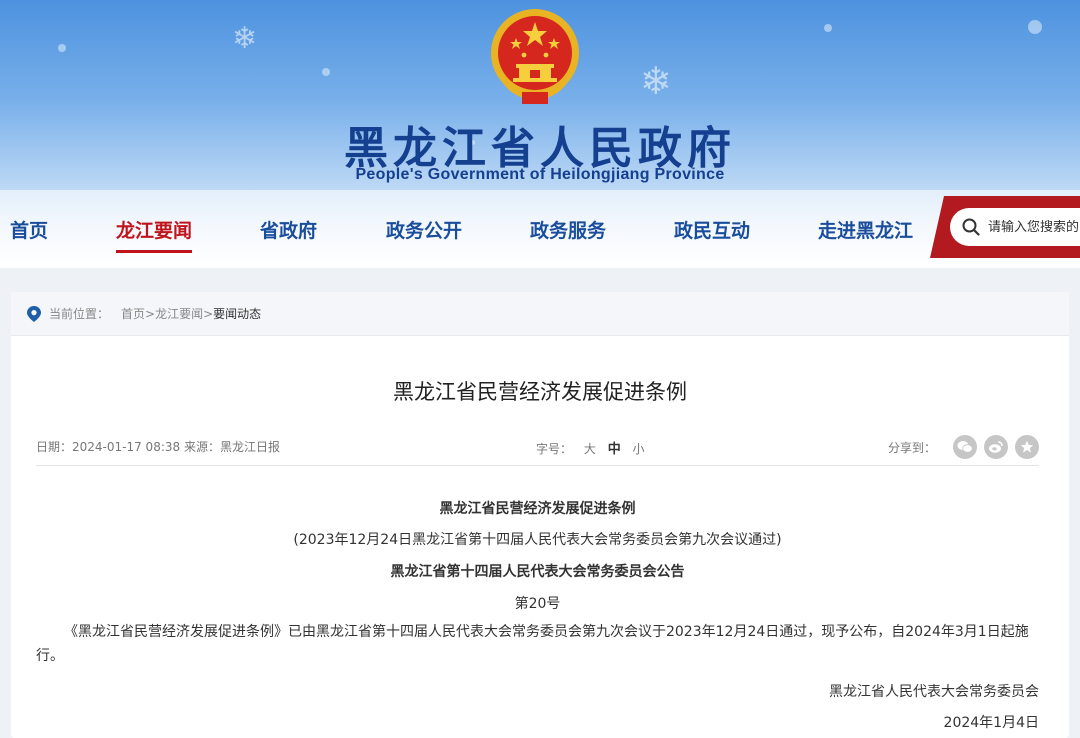  What do you see at coordinates (911, 447) in the screenshot?
I see `share-label: 分享到：` at bounding box center [911, 447].